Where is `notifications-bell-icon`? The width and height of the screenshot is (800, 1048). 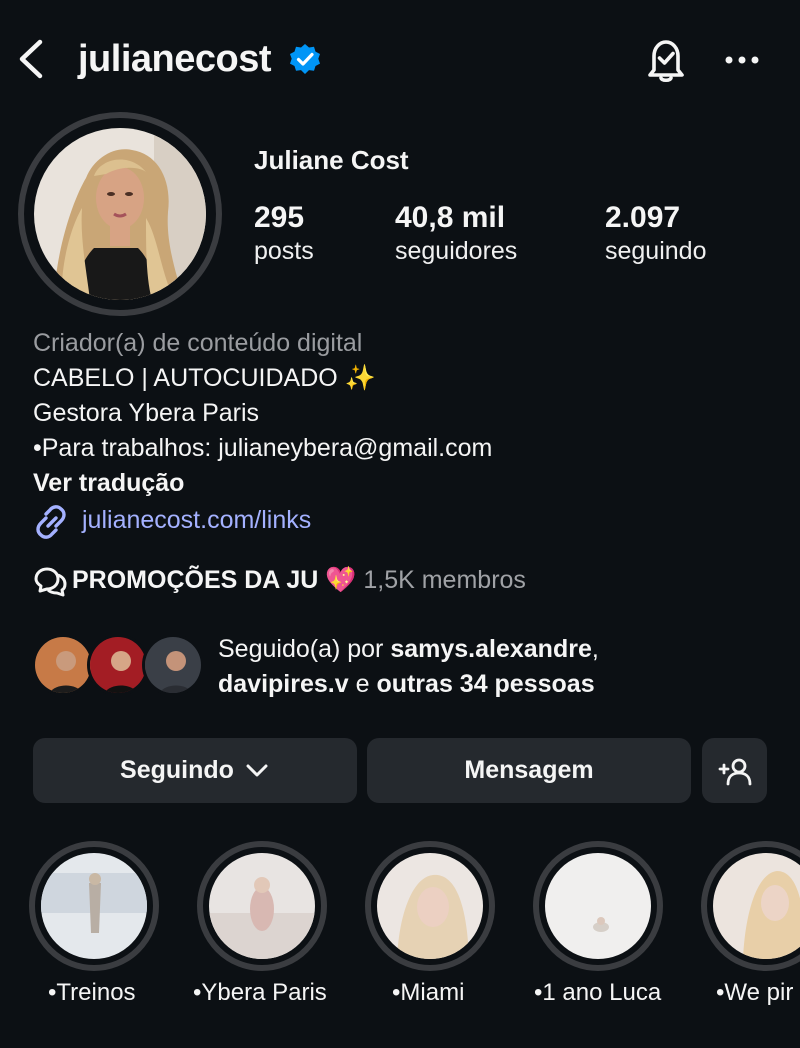
notifications-bell-icon is located at coordinates (666, 59).